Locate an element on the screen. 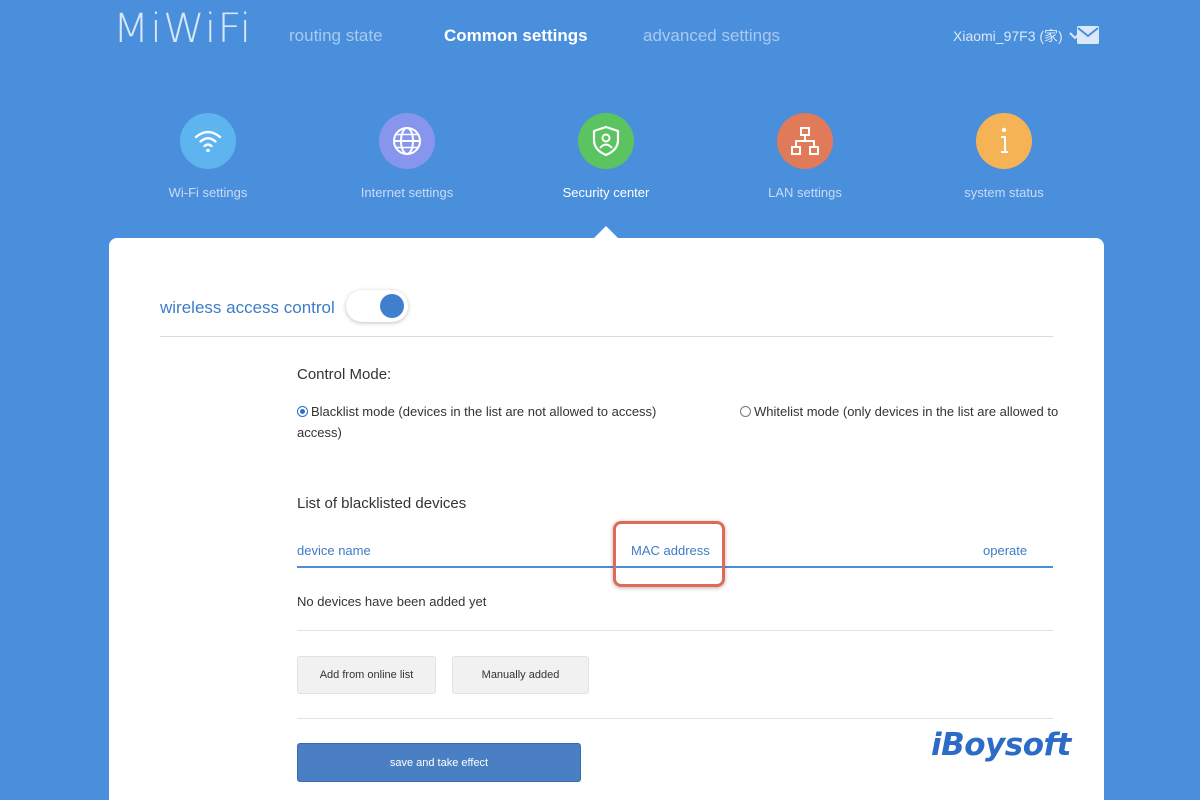  empty-list-message: No devices have been added yet is located at coordinates (392, 601).